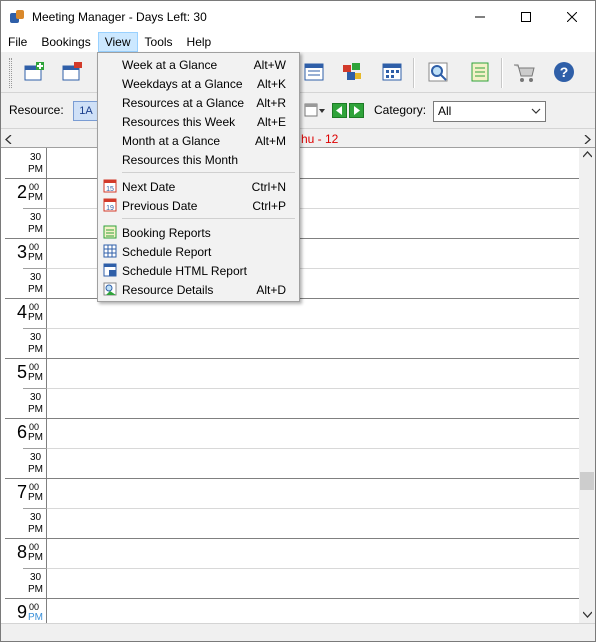 The width and height of the screenshot is (596, 642). What do you see at coordinates (198, 102) in the screenshot?
I see `menu-item-resources-at-a-glance: Resources at a Glance Alt+R` at bounding box center [198, 102].